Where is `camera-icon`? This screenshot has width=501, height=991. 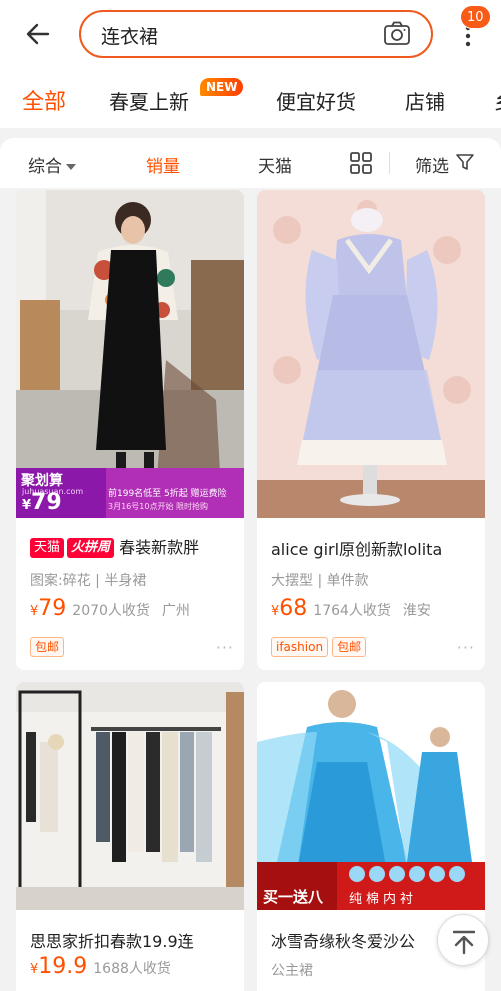
camera-icon is located at coordinates (397, 34).